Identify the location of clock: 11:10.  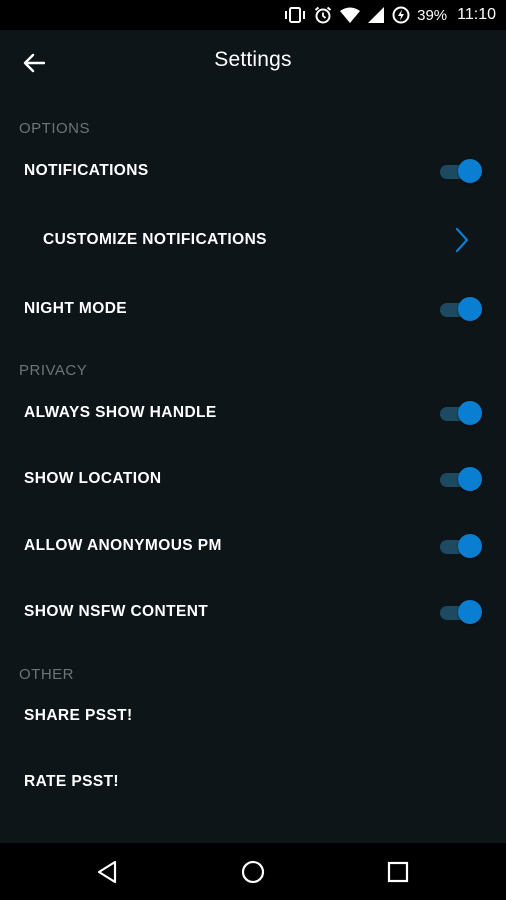
(476, 14).